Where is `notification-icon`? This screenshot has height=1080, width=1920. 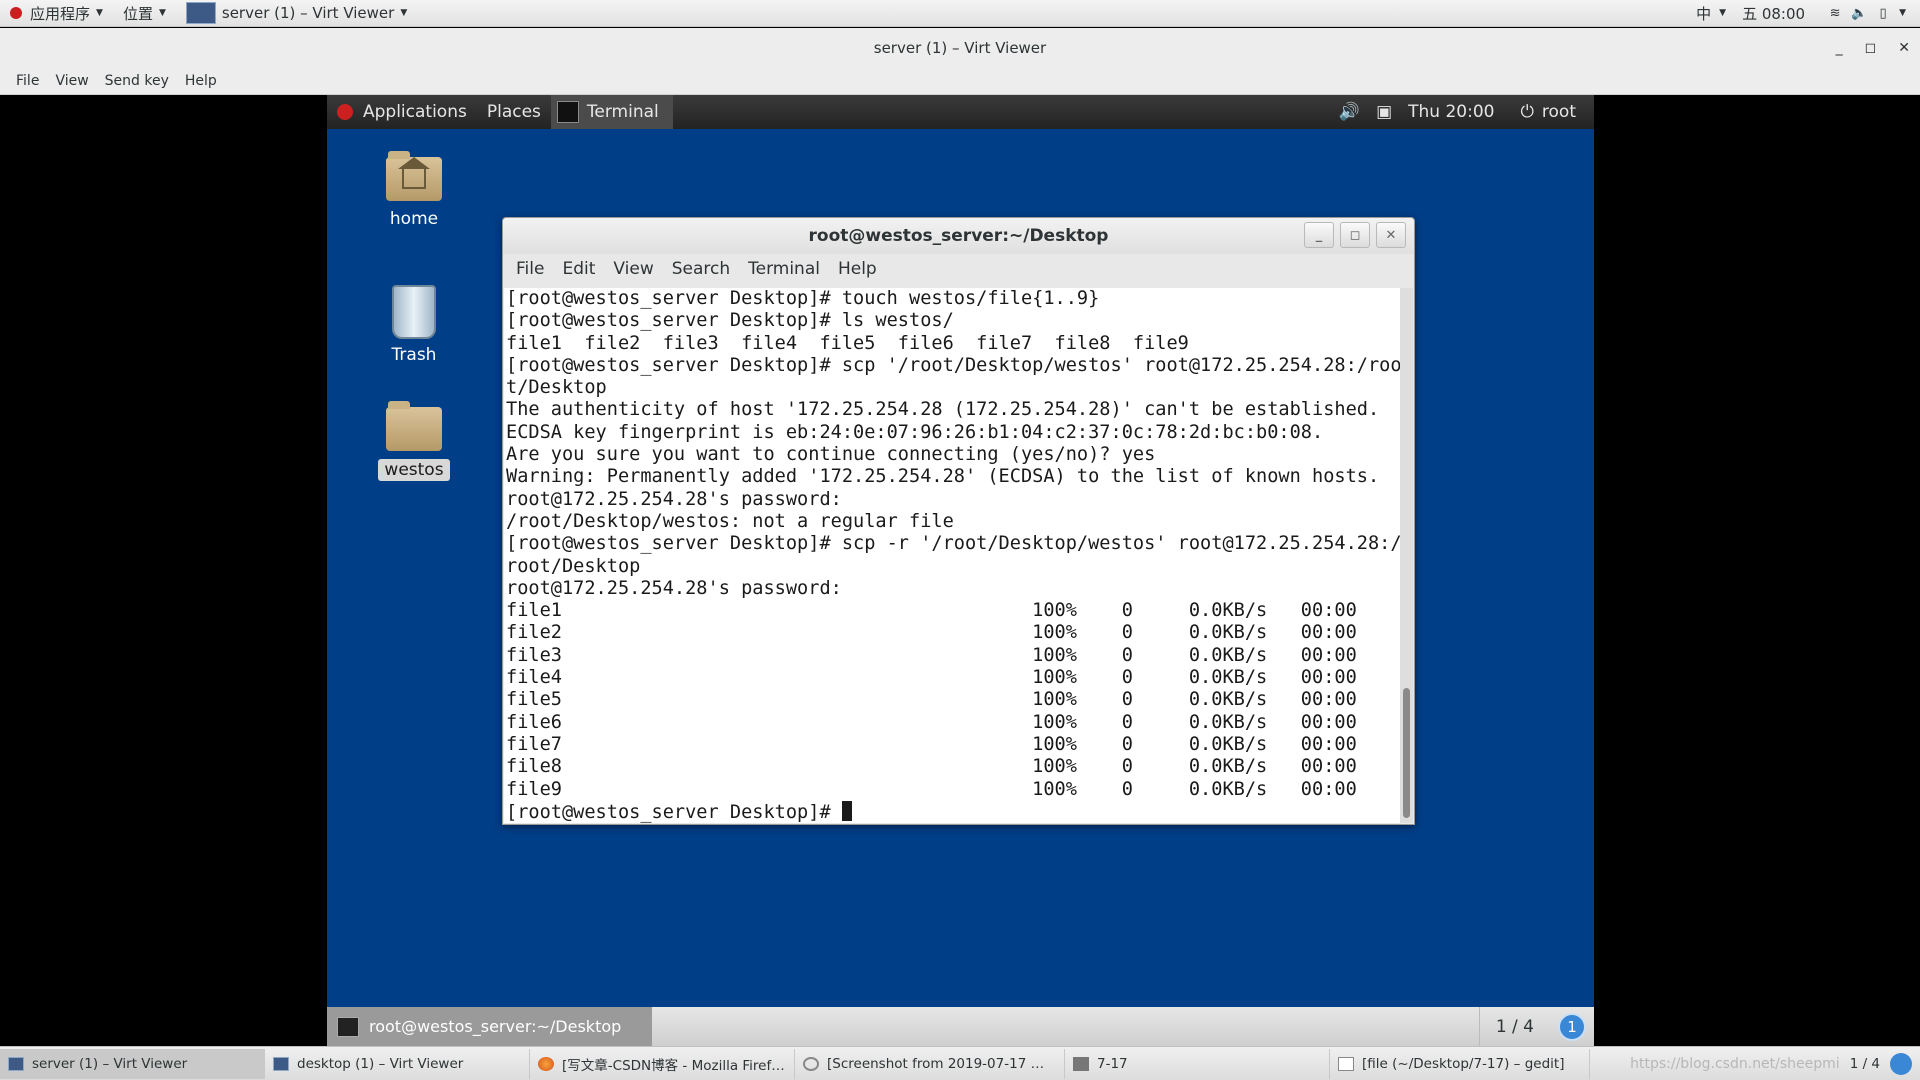
notification-icon is located at coordinates (1901, 1063).